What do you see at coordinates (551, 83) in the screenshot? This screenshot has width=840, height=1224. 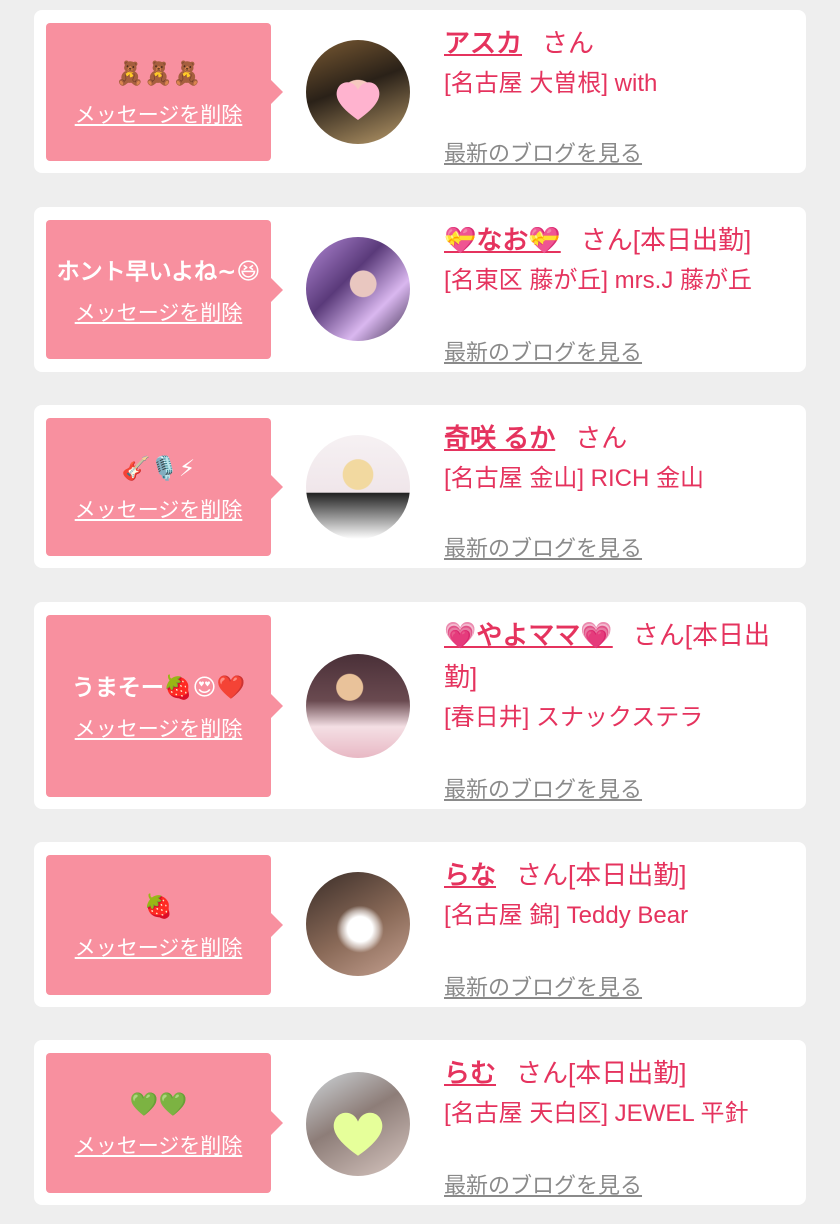 I see `shop-label: [名古屋 大曽根] with` at bounding box center [551, 83].